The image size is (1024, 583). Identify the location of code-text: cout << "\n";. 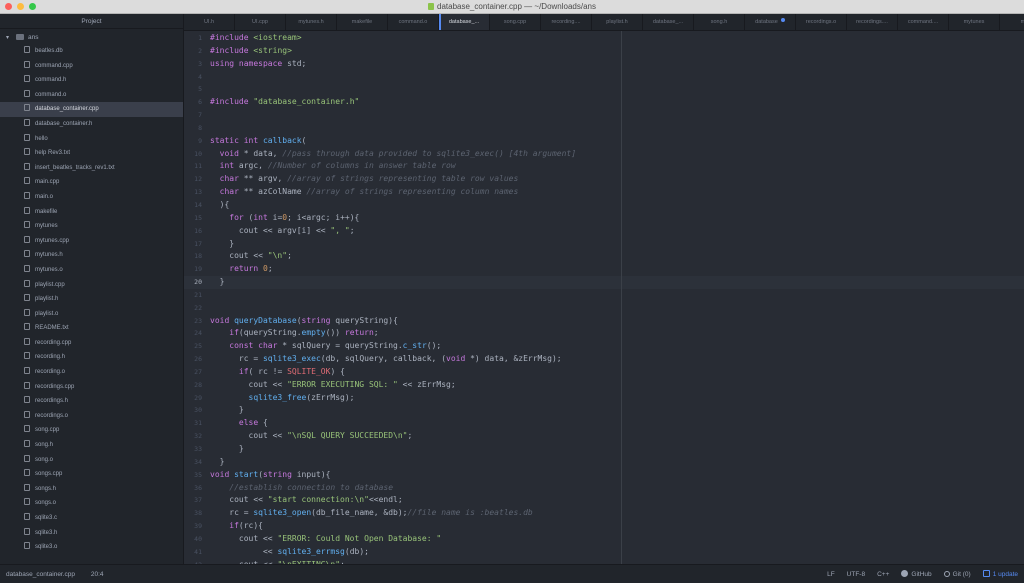
(613, 256).